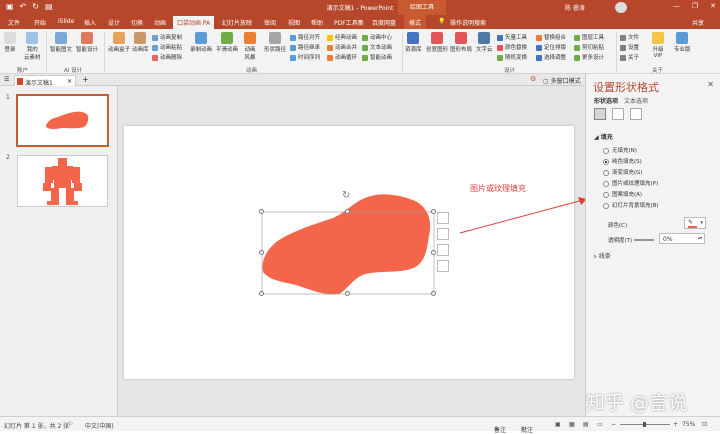  I want to click on shape-style-icon, so click(443, 250).